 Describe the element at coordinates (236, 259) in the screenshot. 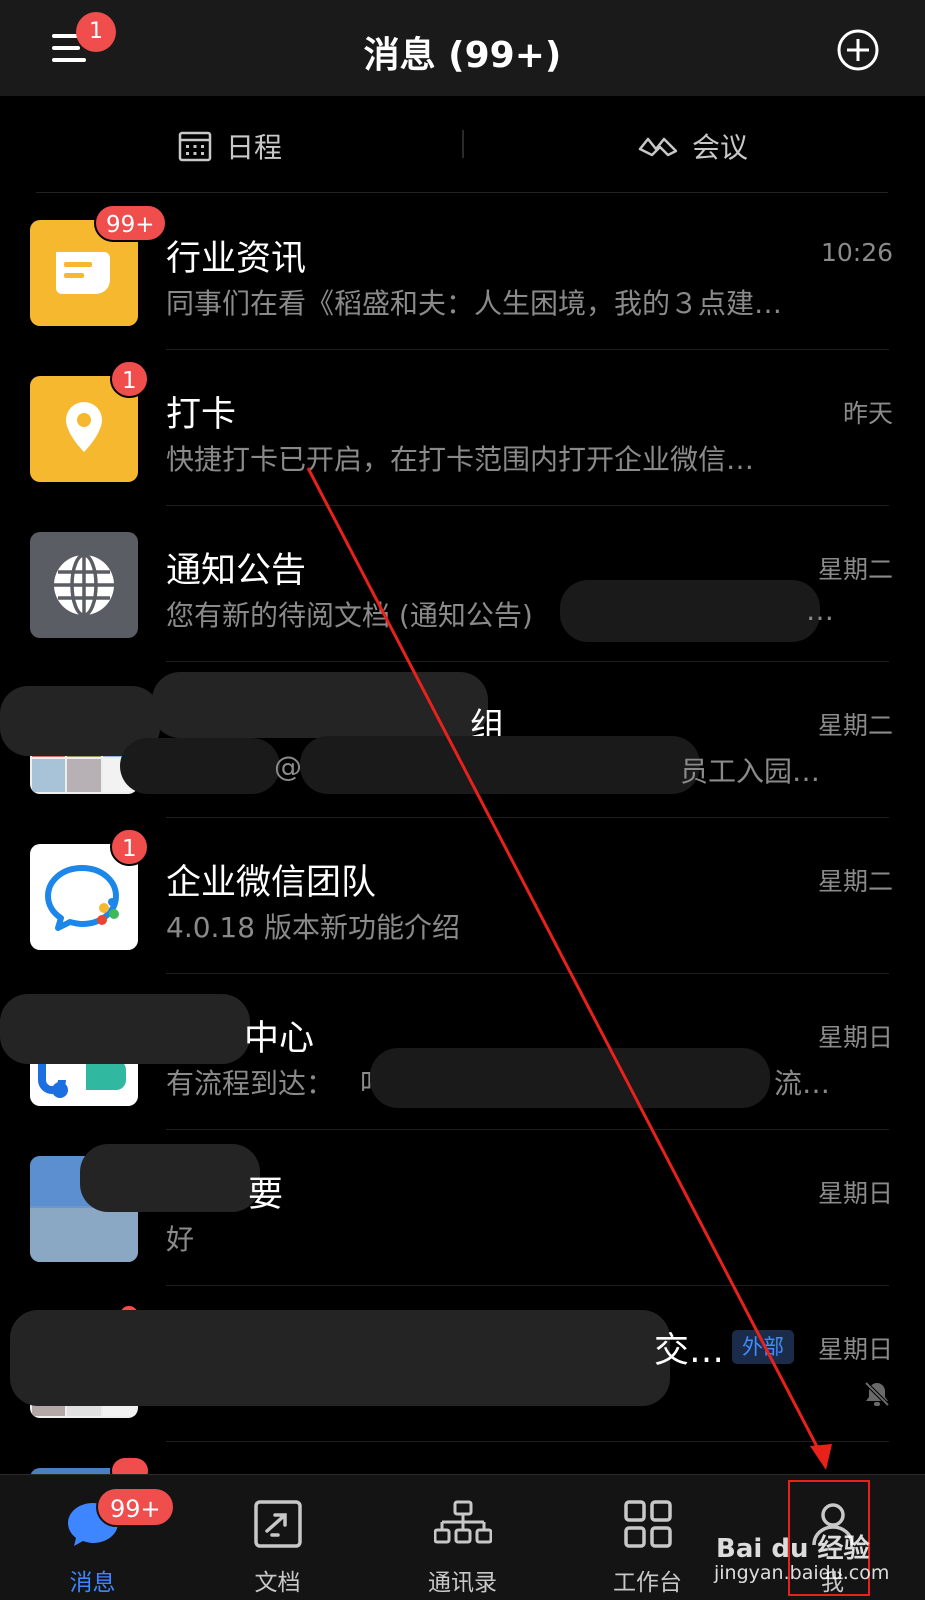

I see `conversation-name: 行业资讯` at that location.